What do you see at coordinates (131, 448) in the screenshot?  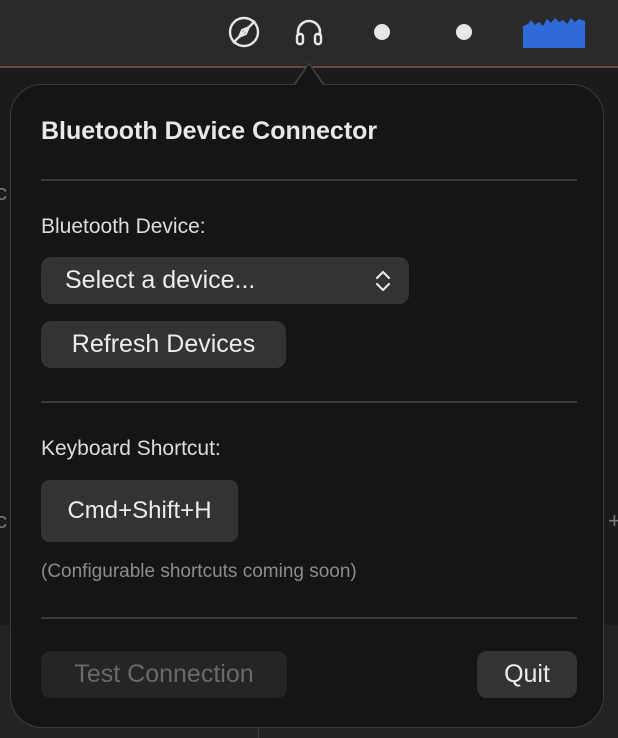 I see `keyboard-shortcut-label: Keyboard Shortcut:` at bounding box center [131, 448].